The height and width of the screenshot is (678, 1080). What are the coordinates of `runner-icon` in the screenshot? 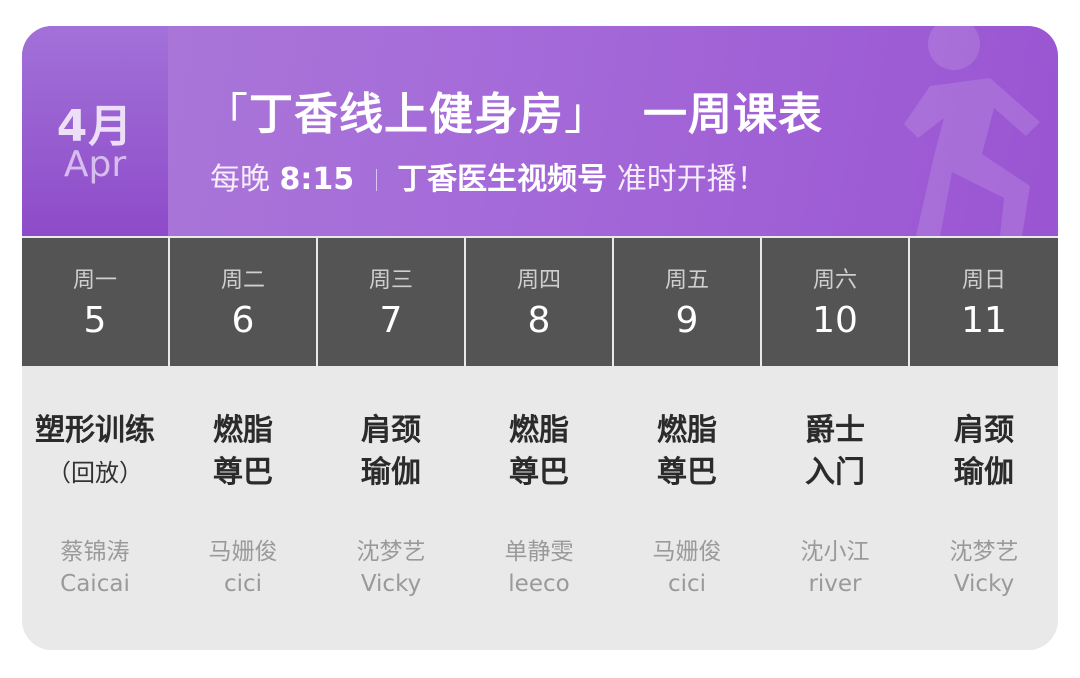 It's located at (972, 131).